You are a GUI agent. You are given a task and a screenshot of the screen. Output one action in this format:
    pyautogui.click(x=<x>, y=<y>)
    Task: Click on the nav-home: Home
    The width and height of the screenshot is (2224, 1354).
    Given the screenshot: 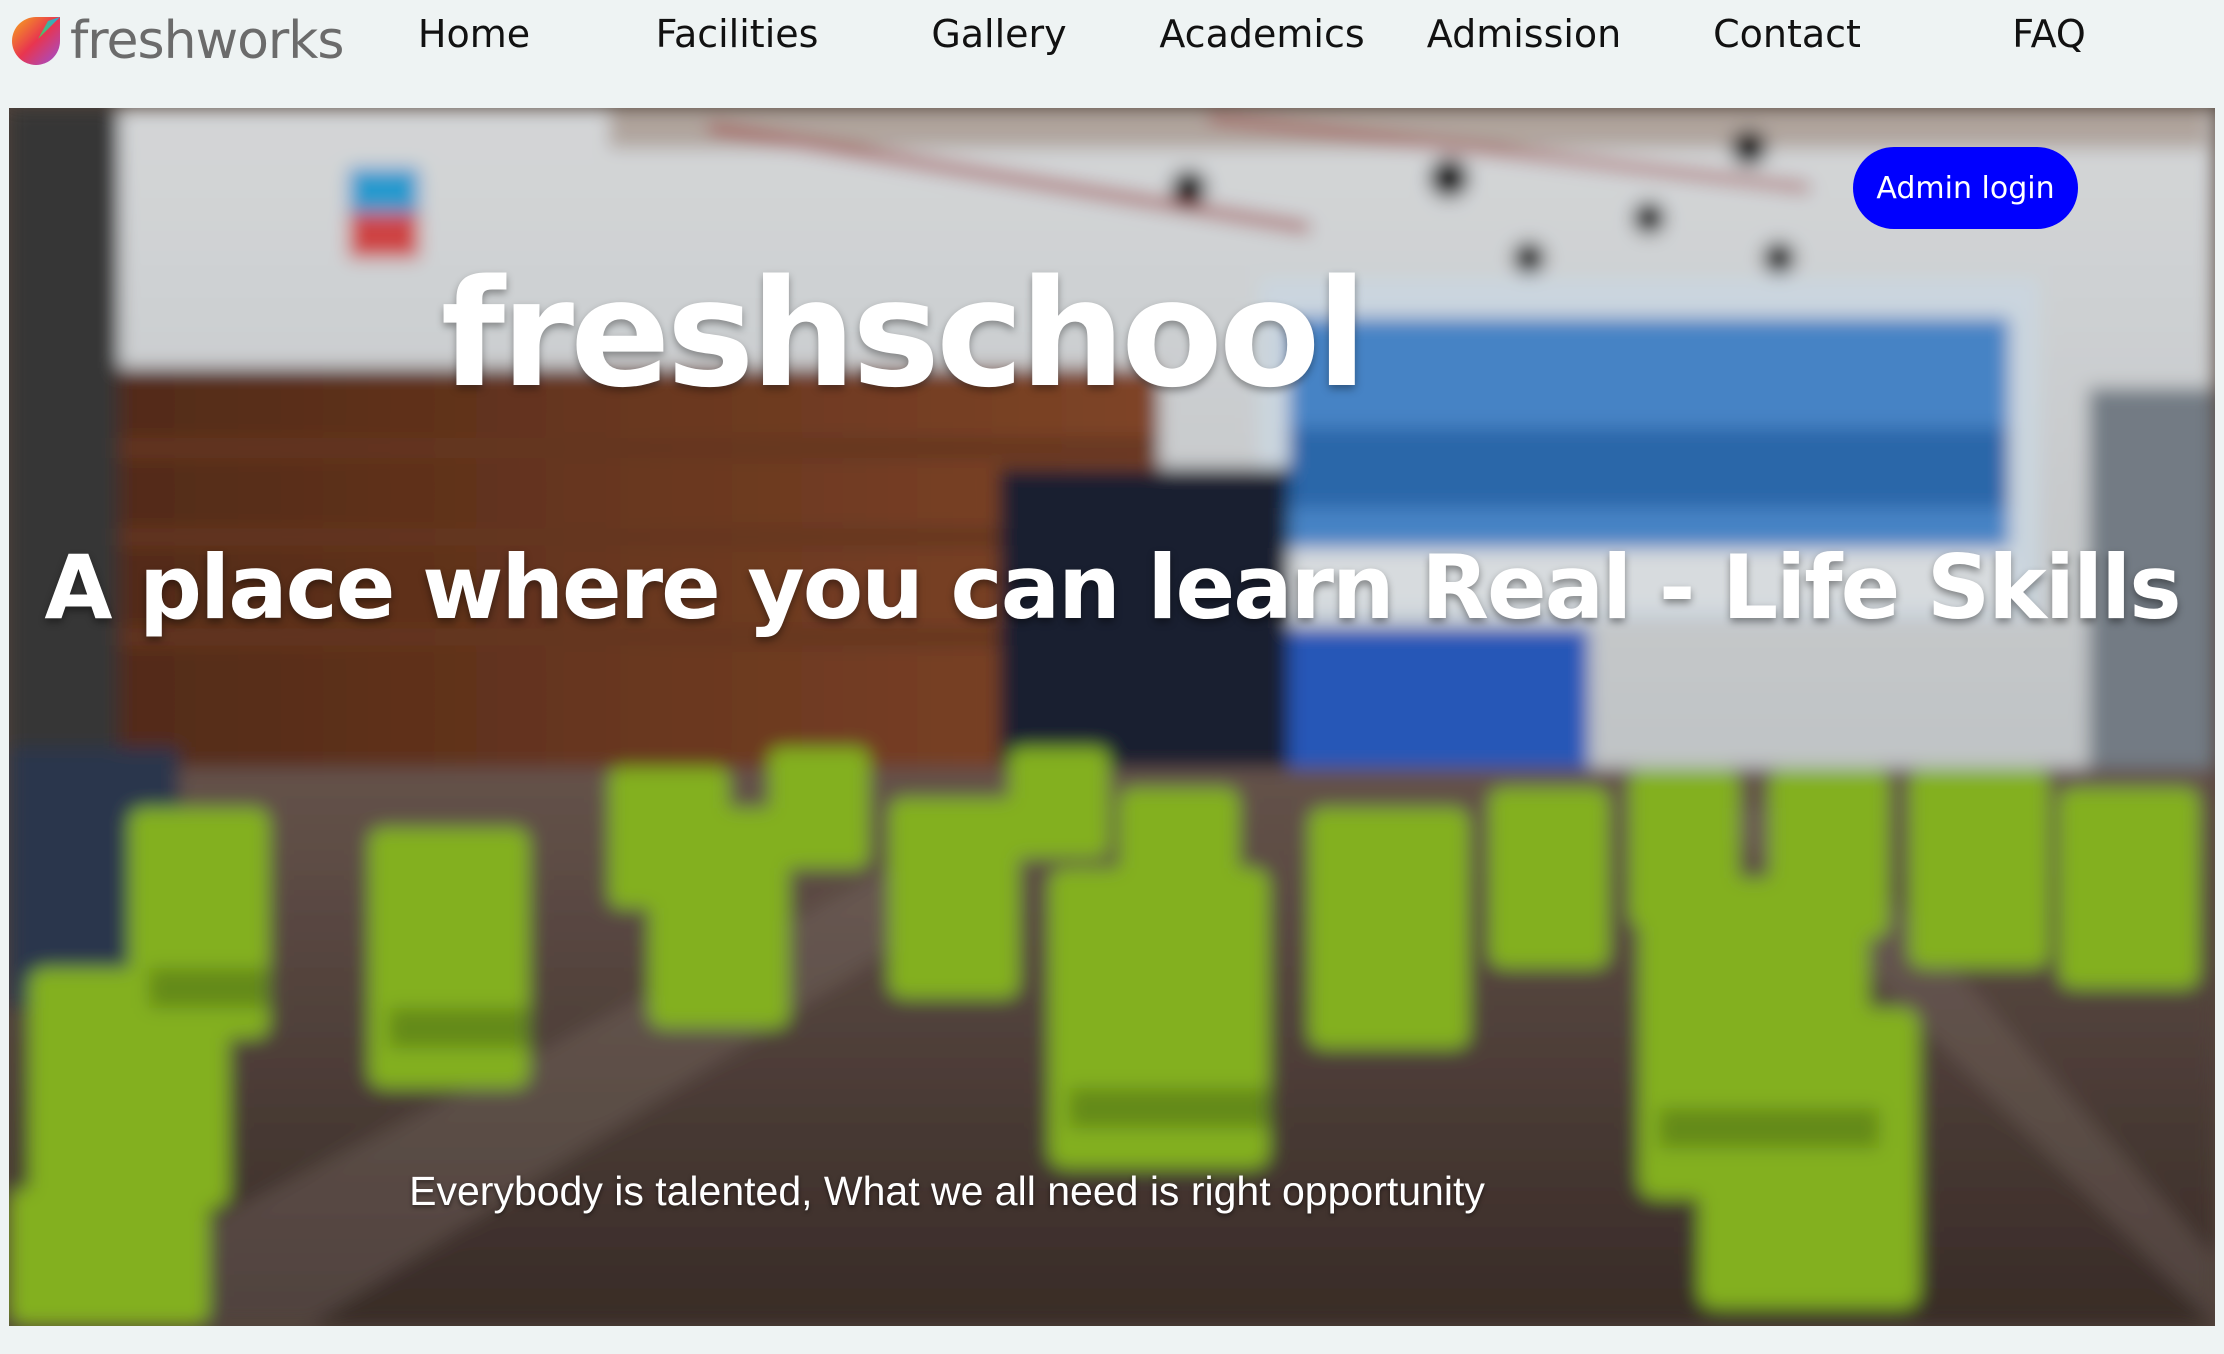 What is the action you would take?
    pyautogui.click(x=474, y=34)
    